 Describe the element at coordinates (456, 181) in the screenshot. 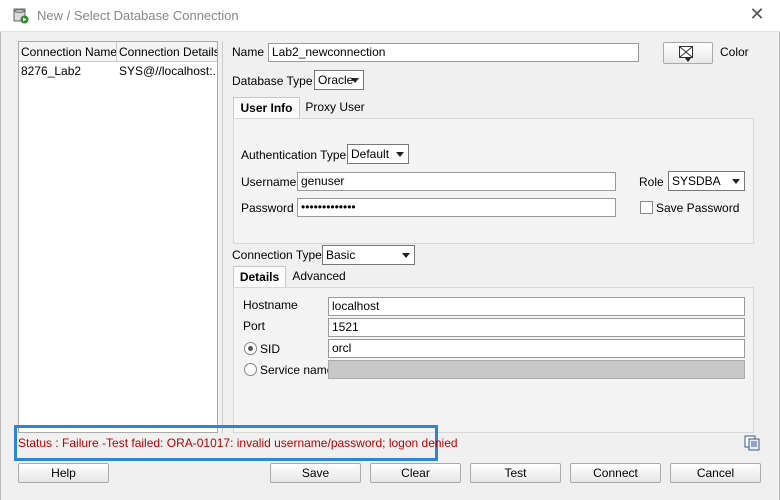

I see `username-field: genuser` at that location.